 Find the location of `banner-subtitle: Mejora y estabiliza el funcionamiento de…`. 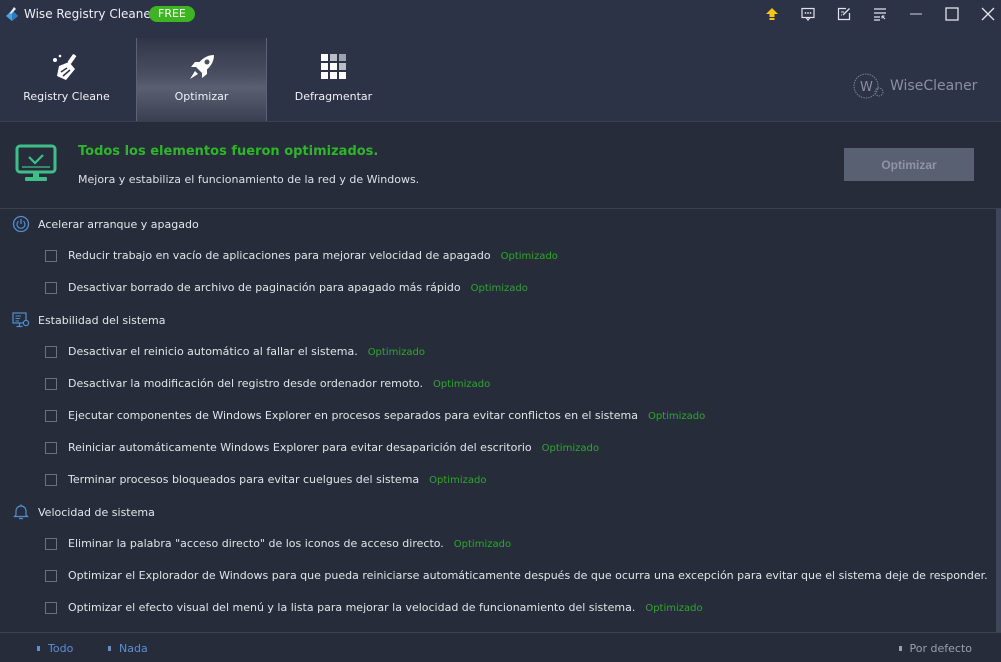

banner-subtitle: Mejora y estabiliza el funcionamiento de… is located at coordinates (249, 179).